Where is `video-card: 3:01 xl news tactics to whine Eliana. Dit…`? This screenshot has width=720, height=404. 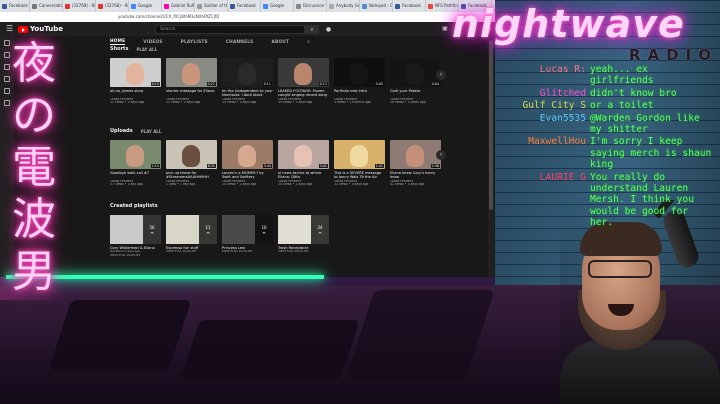 video-card: 3:01 xl news tactics to whine Eliana. Dit… is located at coordinates (303, 163).